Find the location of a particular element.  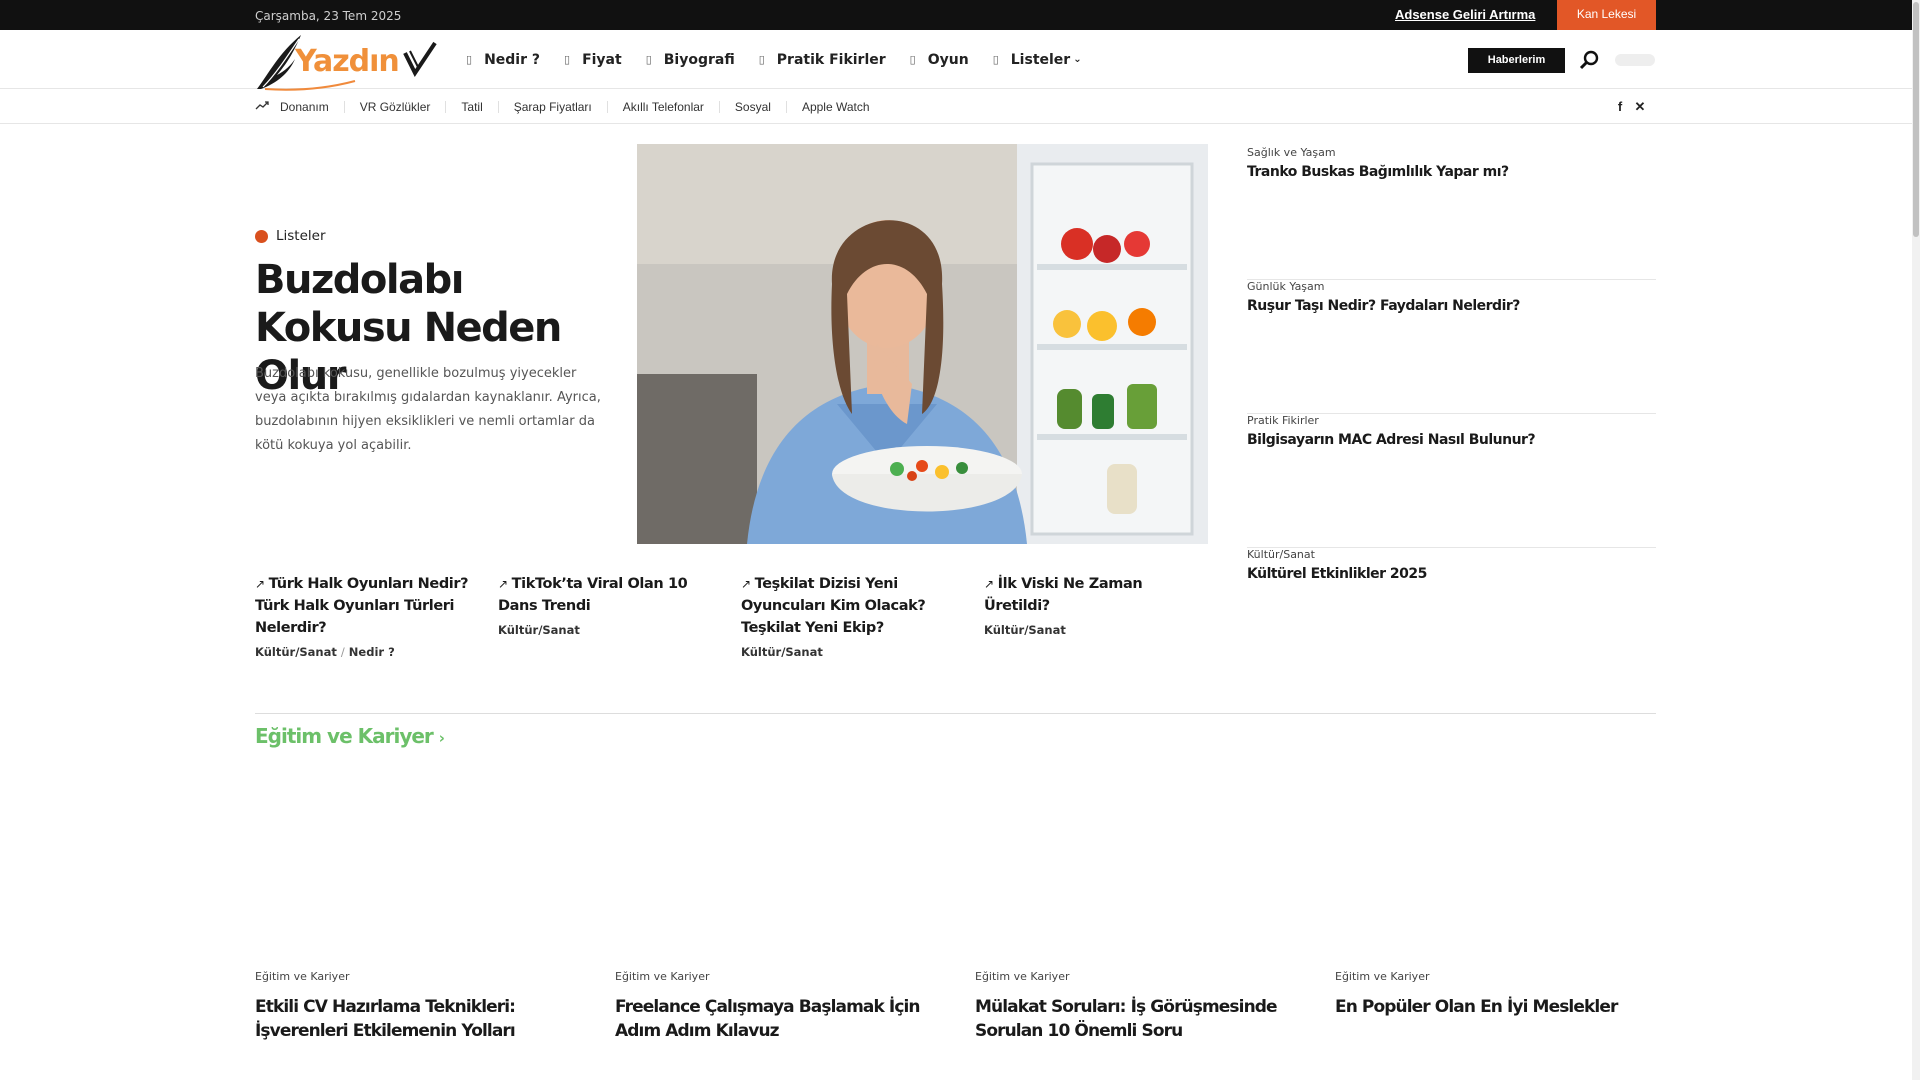

social-links: f ✕ is located at coordinates (1630, 107).